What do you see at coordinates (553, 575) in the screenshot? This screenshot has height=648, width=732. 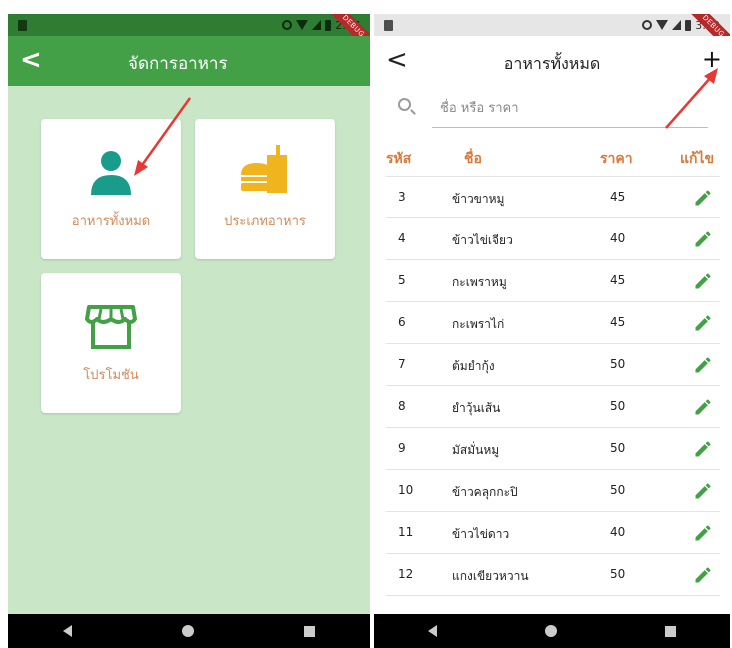 I see `table-row: 12 แกงเขียวหวาน 50` at bounding box center [553, 575].